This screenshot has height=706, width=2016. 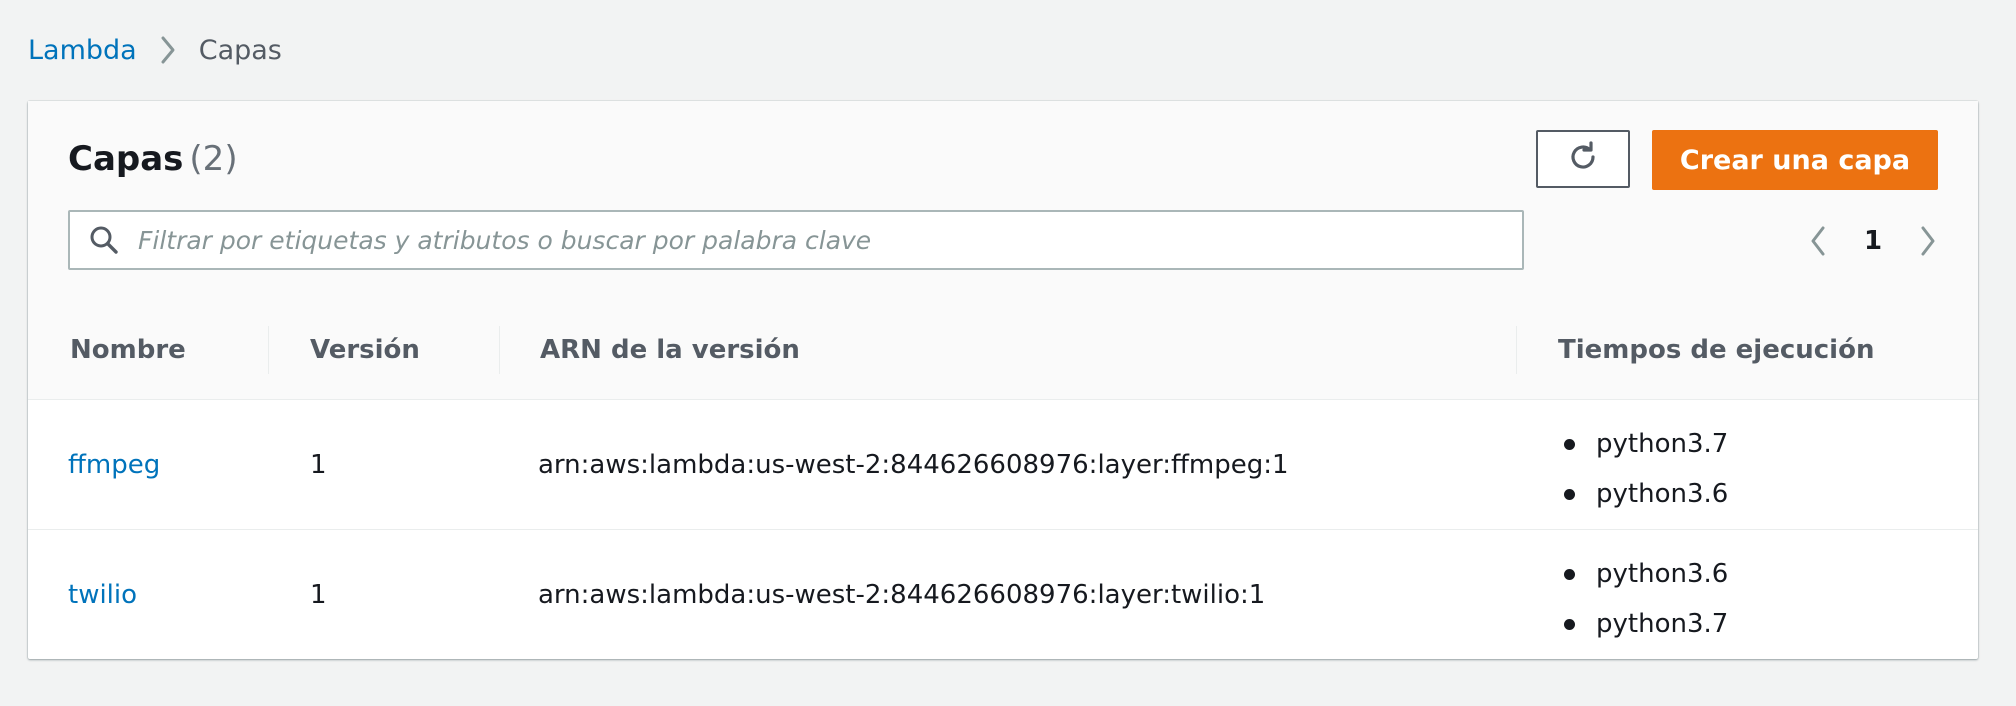 What do you see at coordinates (126, 159) in the screenshot?
I see `page-title-text: Capas` at bounding box center [126, 159].